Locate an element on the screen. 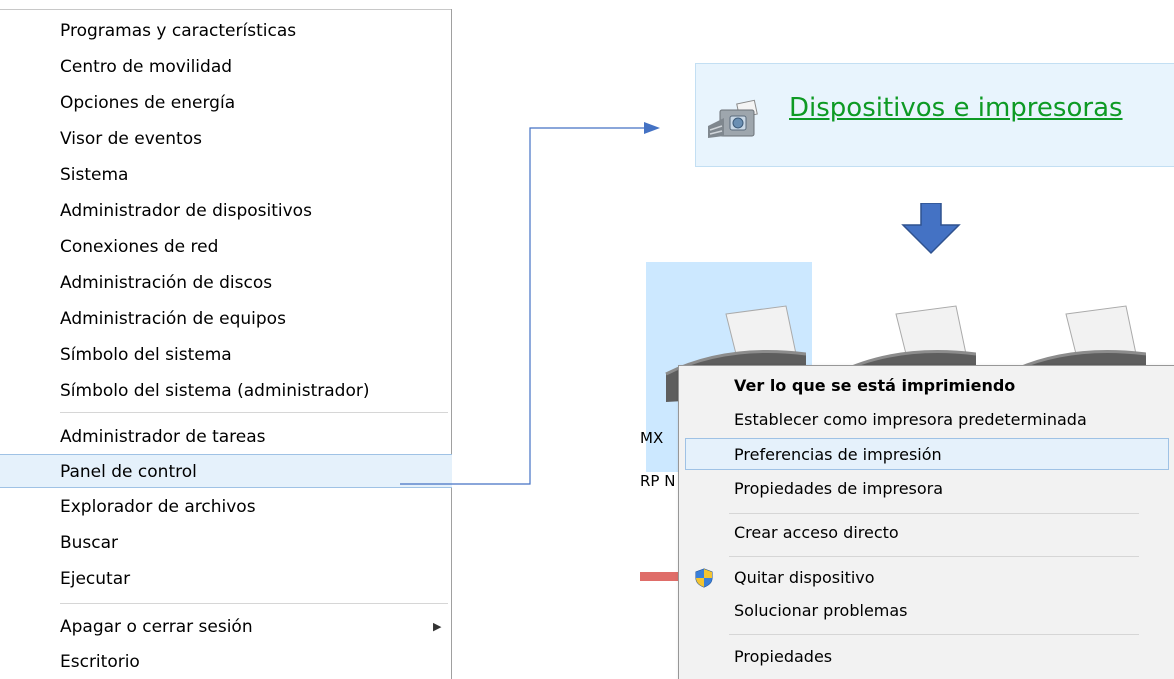 The height and width of the screenshot is (679, 1174). down-arrow-icon is located at coordinates (931, 229).